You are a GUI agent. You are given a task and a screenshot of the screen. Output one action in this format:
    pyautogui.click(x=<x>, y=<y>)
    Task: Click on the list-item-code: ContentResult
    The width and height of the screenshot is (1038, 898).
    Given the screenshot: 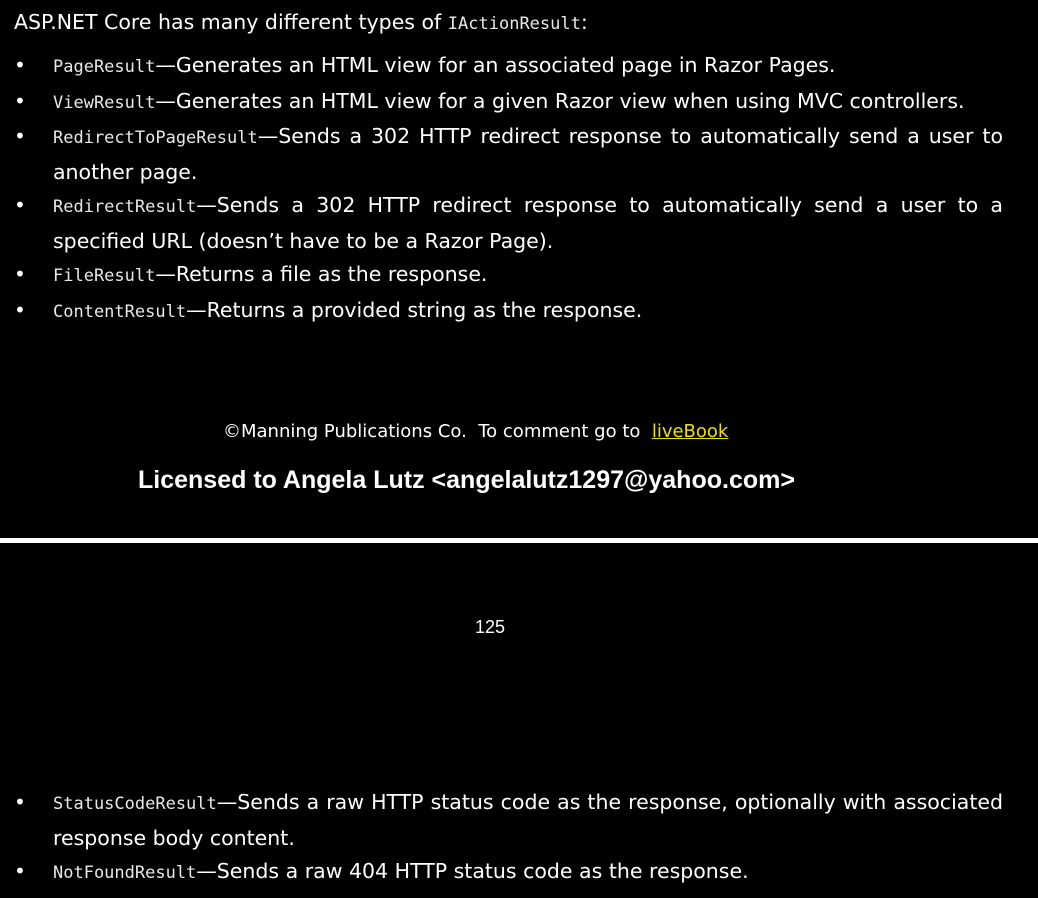 What is the action you would take?
    pyautogui.click(x=120, y=311)
    